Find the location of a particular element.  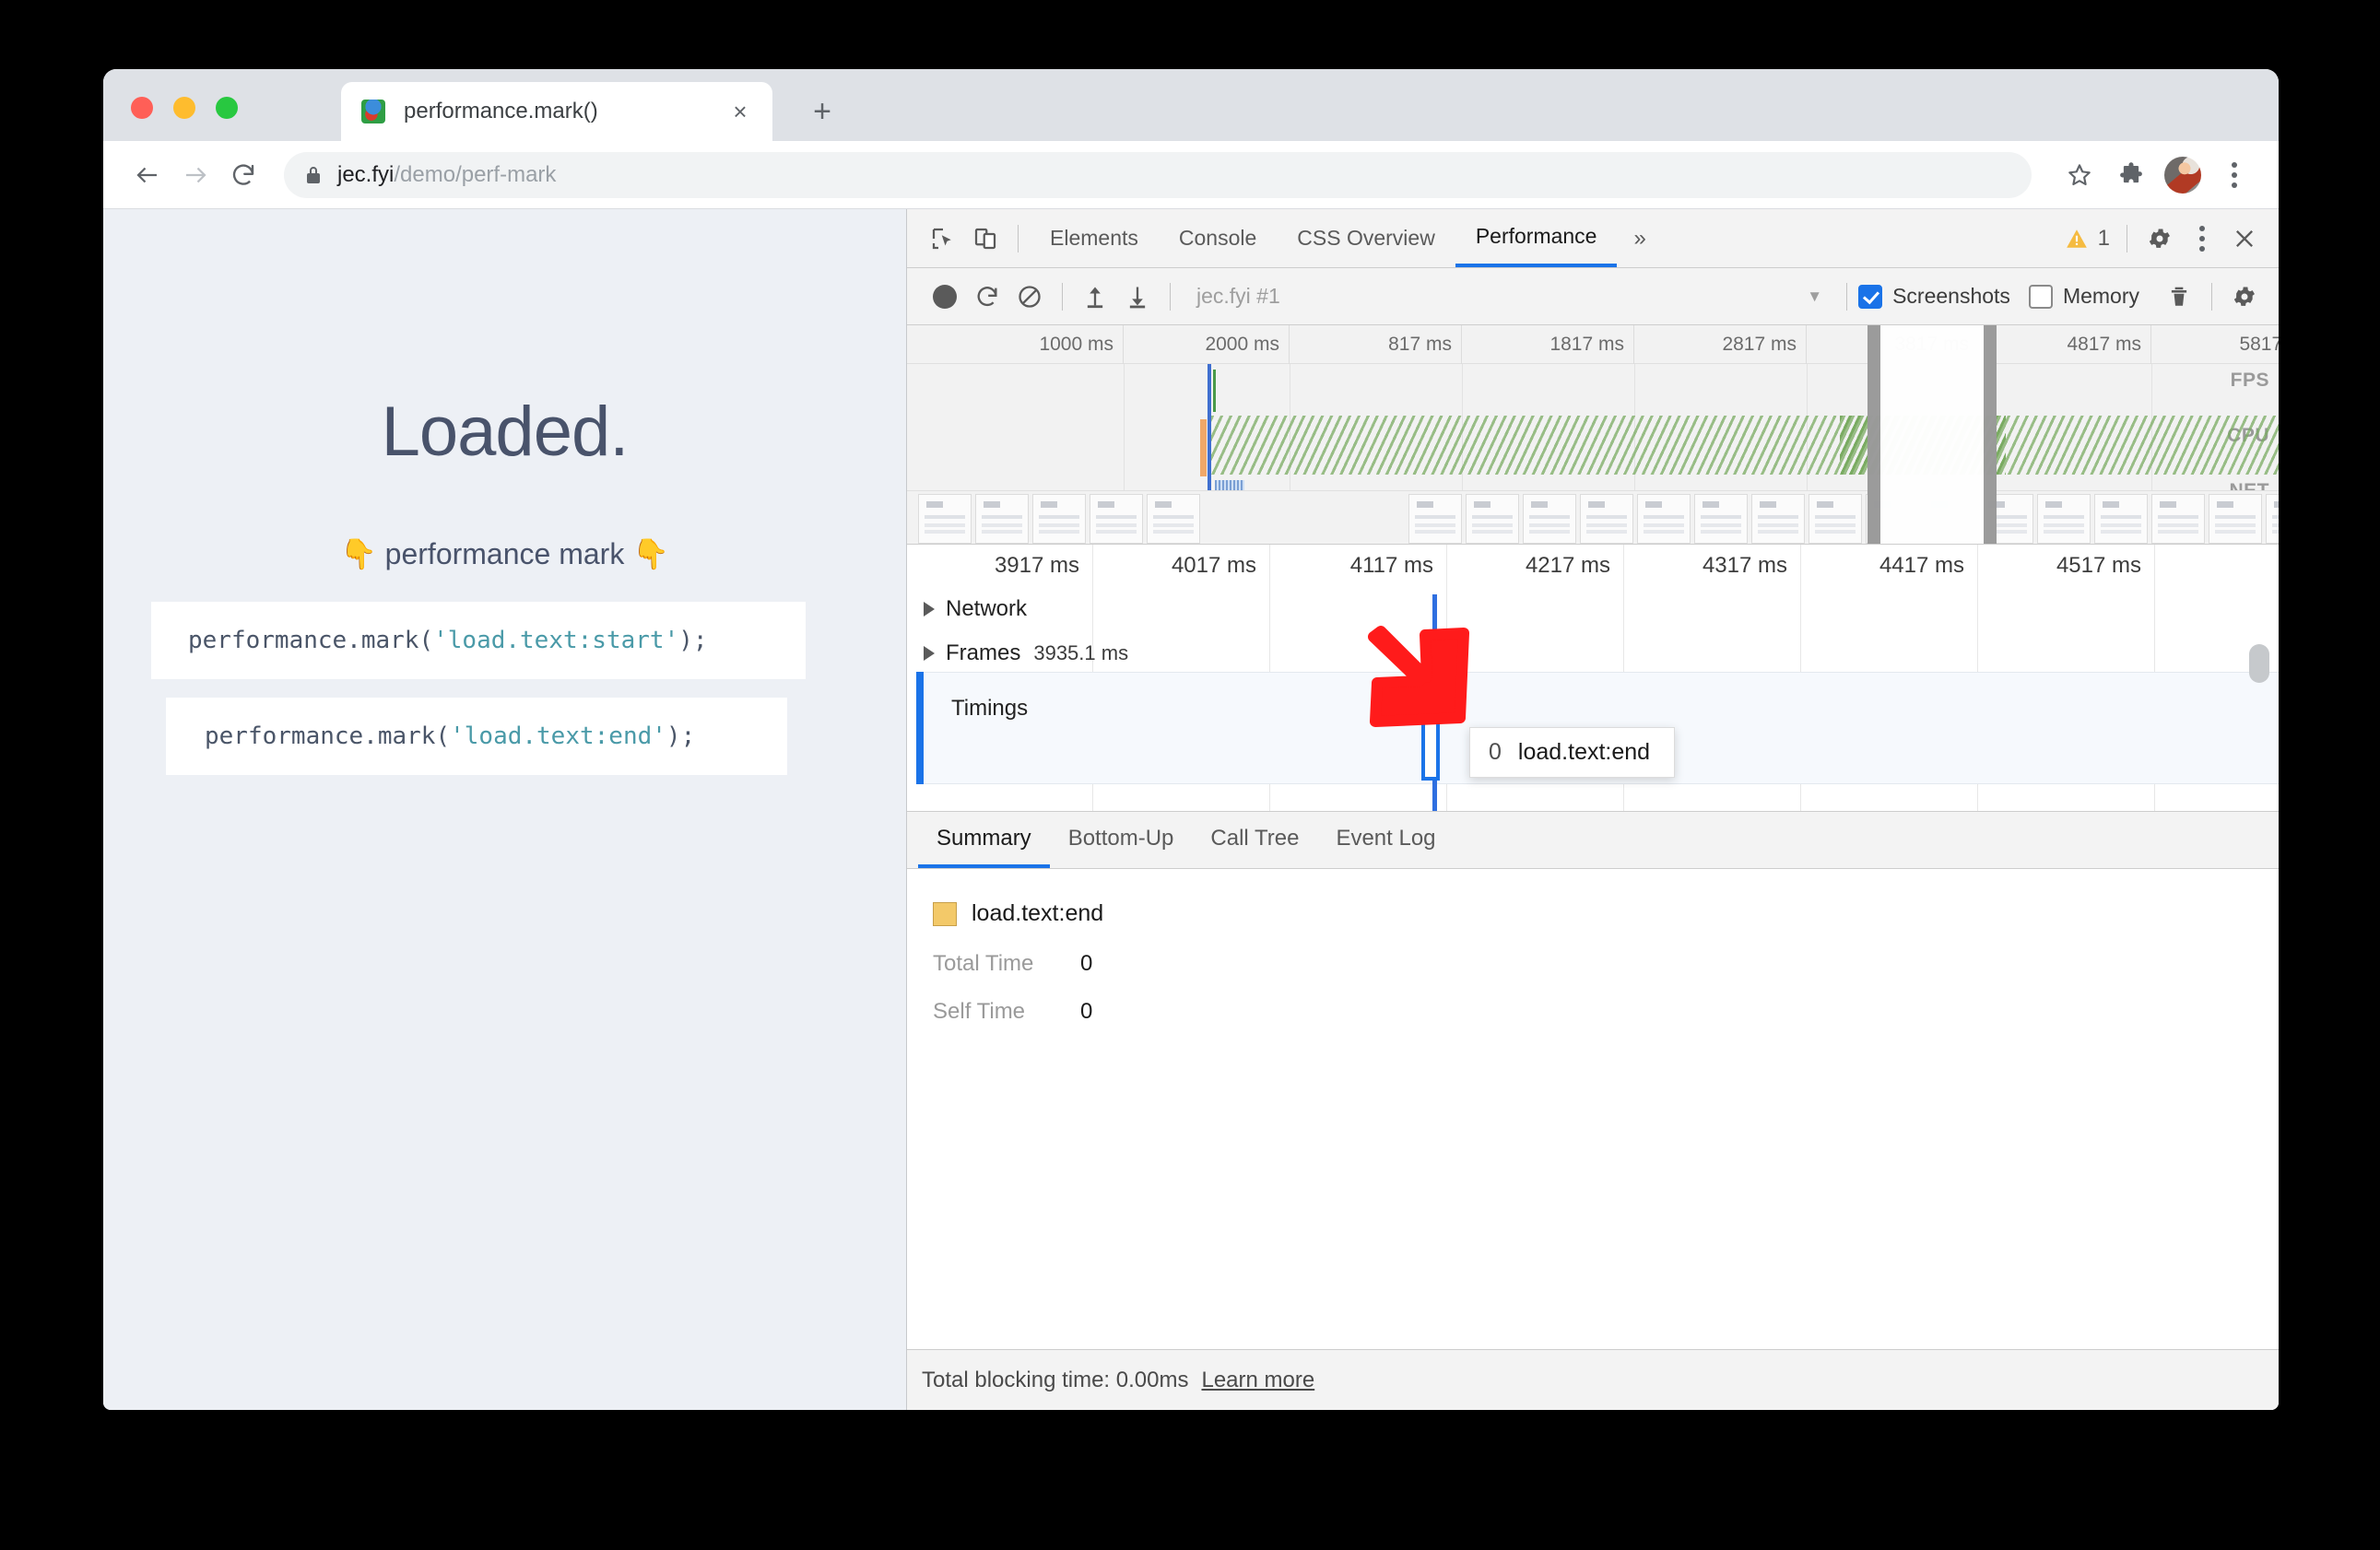

warning-triangle-icon is located at coordinates (2076, 238).